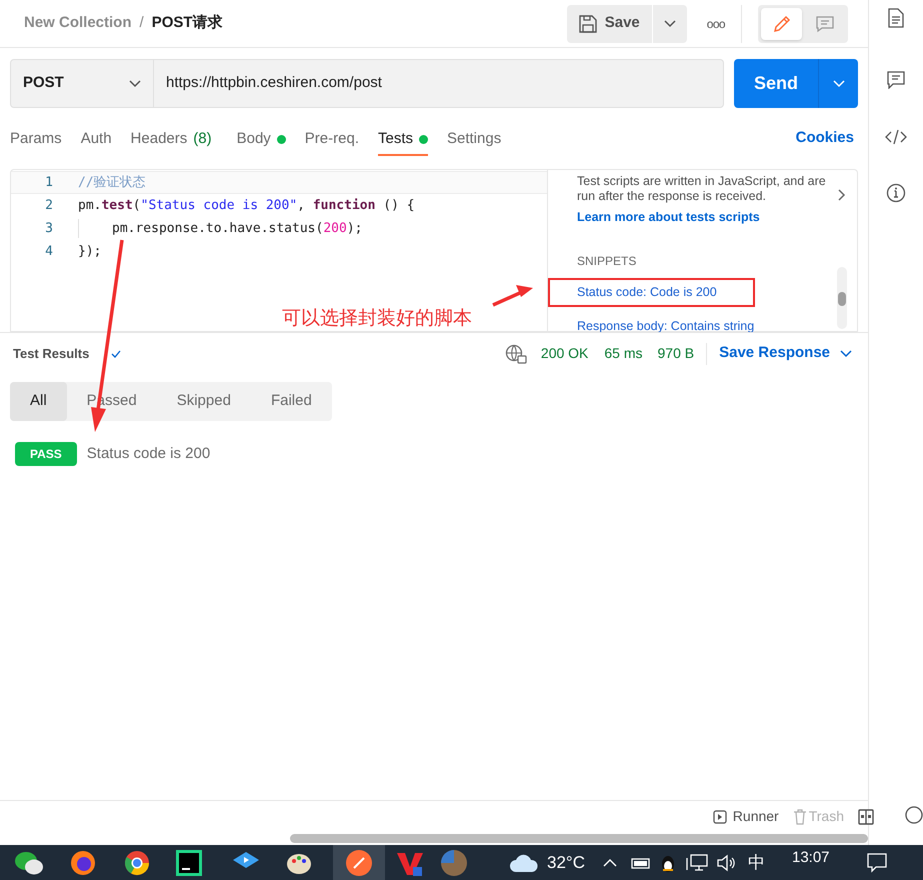 This screenshot has width=923, height=880. Describe the element at coordinates (187, 23) in the screenshot. I see `request-title: POST请求` at that location.